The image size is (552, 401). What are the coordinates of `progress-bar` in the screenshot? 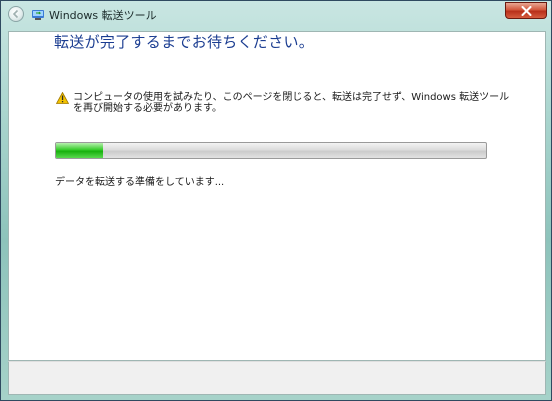 It's located at (271, 150).